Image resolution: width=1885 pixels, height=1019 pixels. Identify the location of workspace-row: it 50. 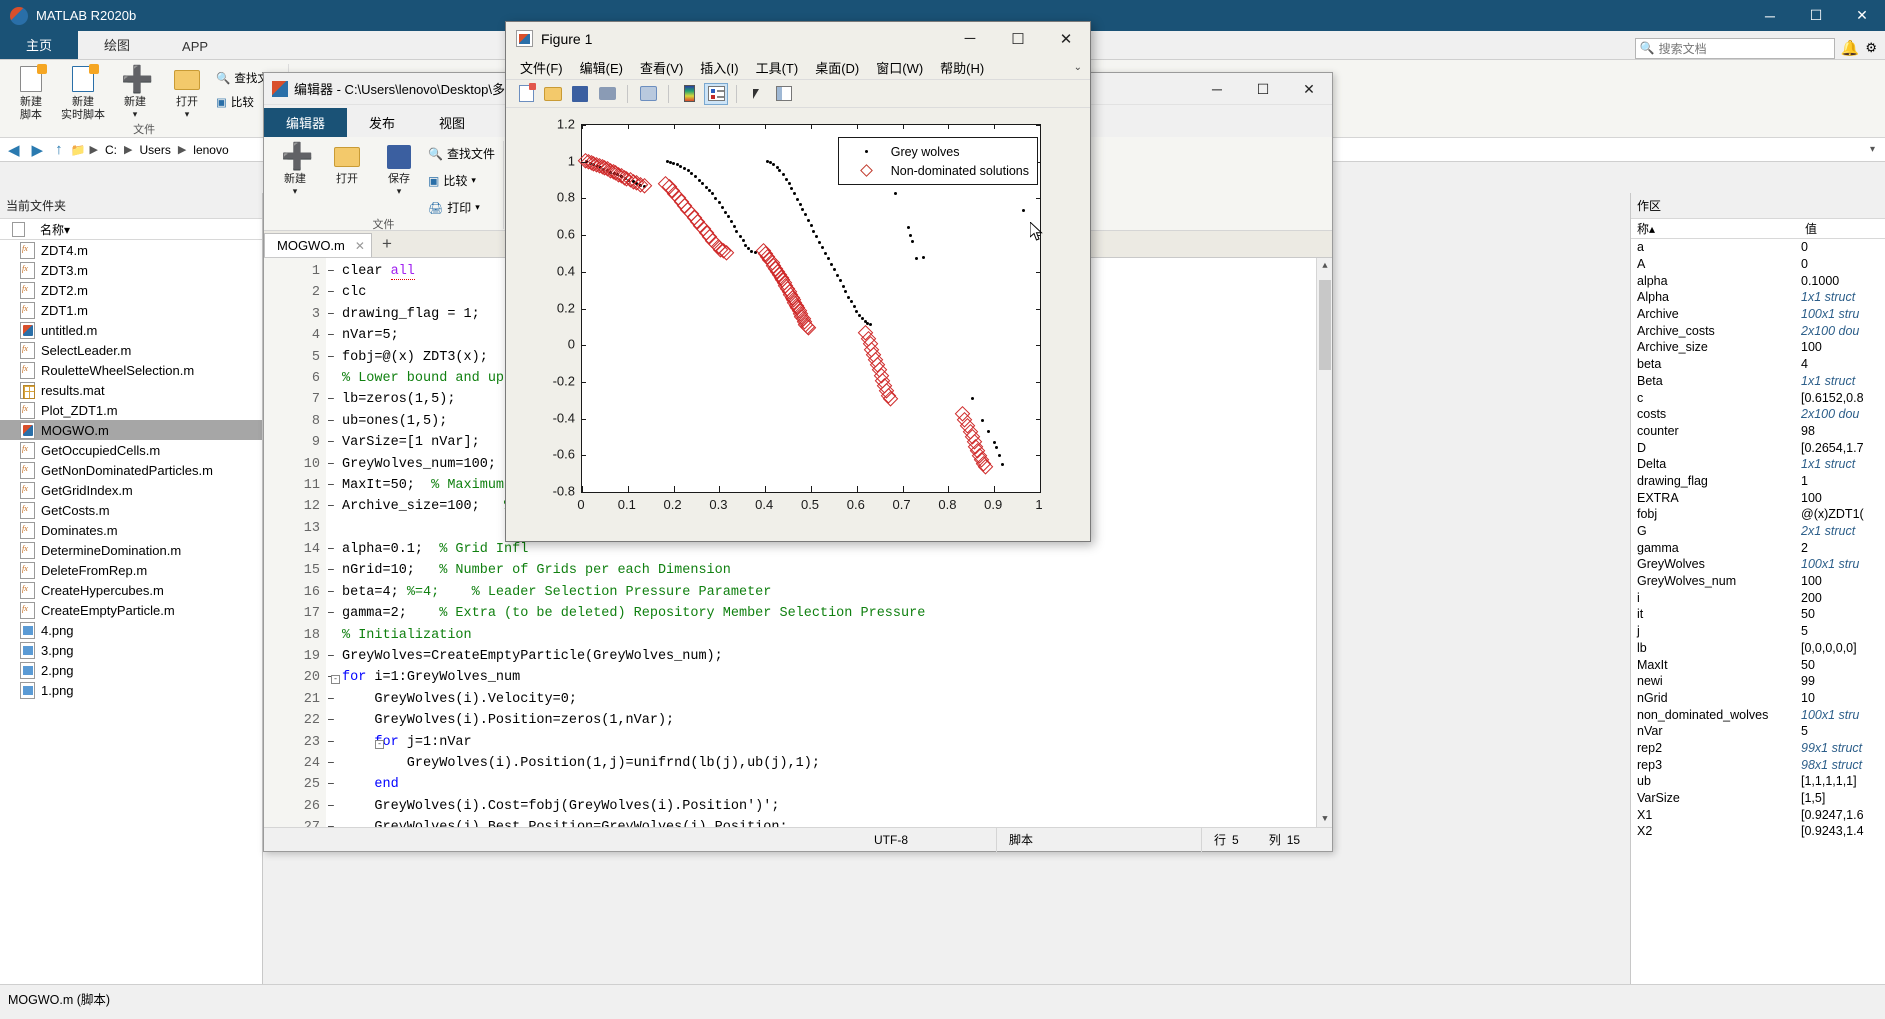
(1758, 614).